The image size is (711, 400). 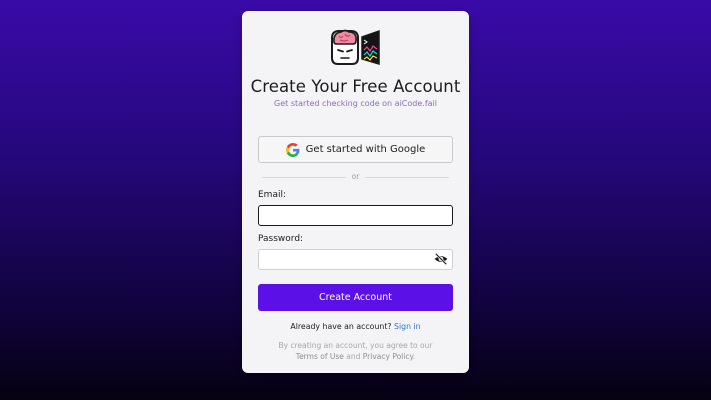 I want to click on or-divider: or, so click(x=355, y=177).